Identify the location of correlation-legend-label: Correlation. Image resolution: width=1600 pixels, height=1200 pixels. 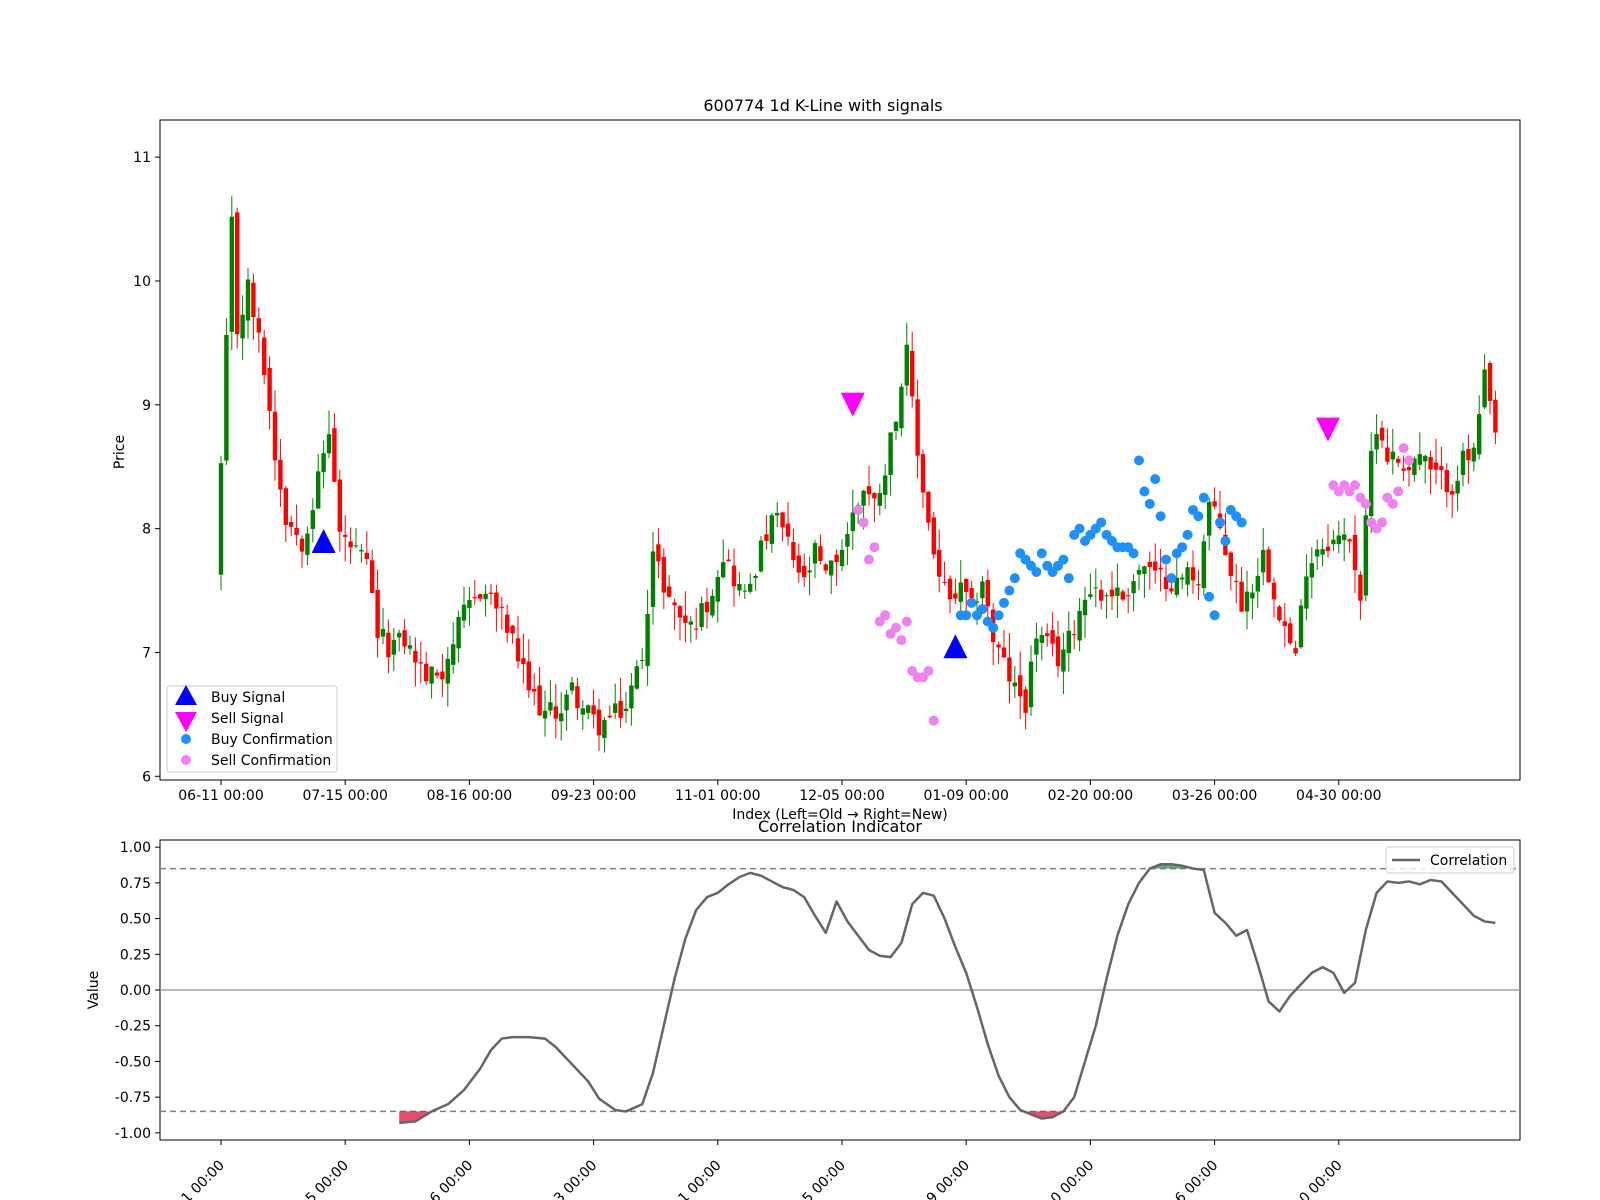
(1468, 861).